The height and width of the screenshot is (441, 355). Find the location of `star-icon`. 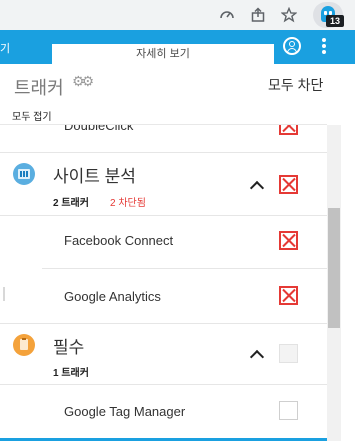

star-icon is located at coordinates (289, 15).